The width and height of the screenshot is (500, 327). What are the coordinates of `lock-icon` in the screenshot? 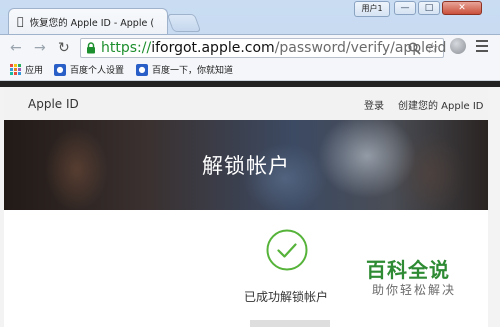 It's located at (91, 48).